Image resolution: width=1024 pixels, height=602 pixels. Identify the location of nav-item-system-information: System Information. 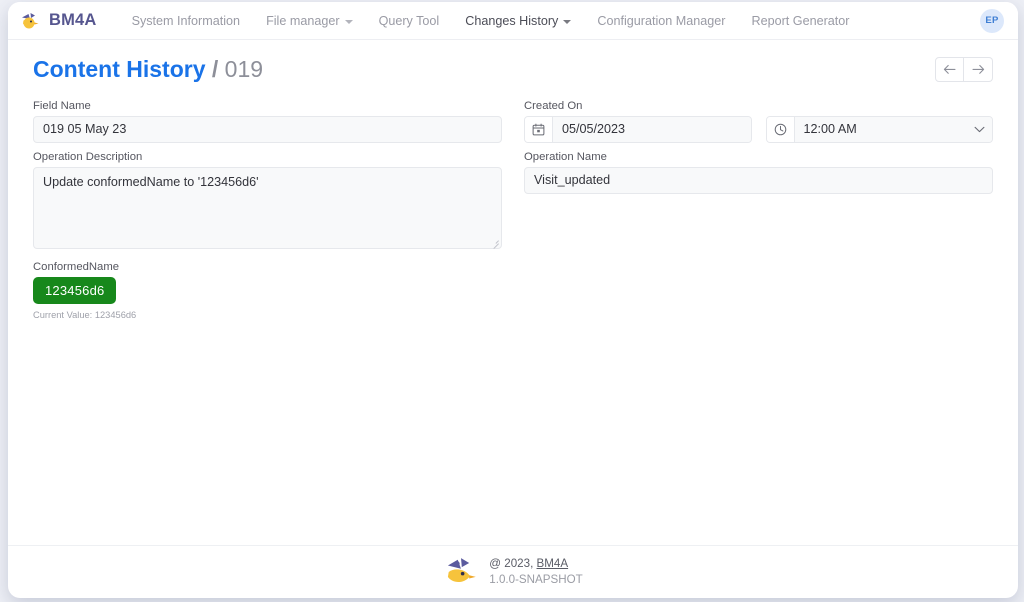
(186, 21).